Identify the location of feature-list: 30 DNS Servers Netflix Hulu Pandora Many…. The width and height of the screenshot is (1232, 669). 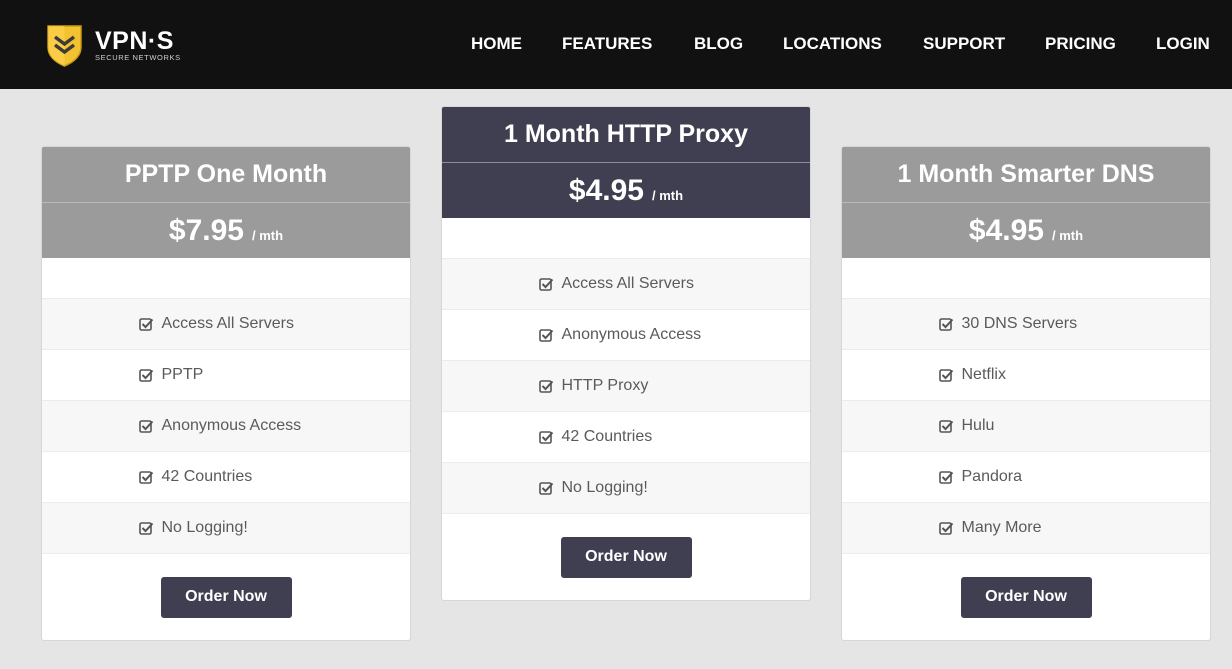
(1026, 426).